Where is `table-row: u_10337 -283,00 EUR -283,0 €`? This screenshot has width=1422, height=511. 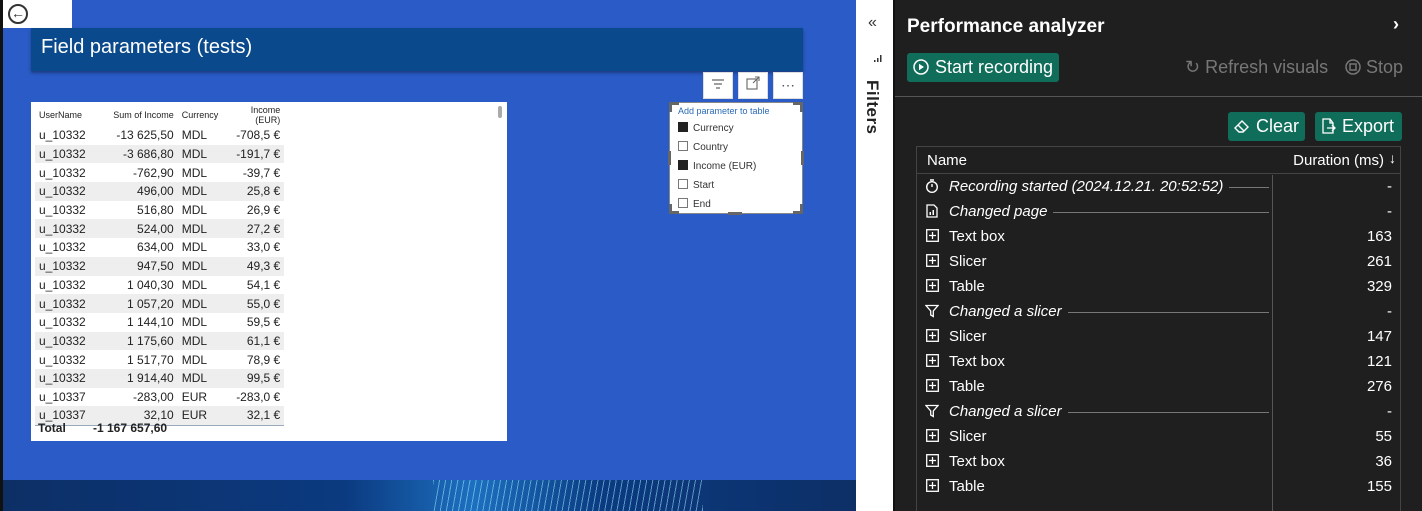 table-row: u_10337 -283,00 EUR -283,0 € is located at coordinates (159, 397).